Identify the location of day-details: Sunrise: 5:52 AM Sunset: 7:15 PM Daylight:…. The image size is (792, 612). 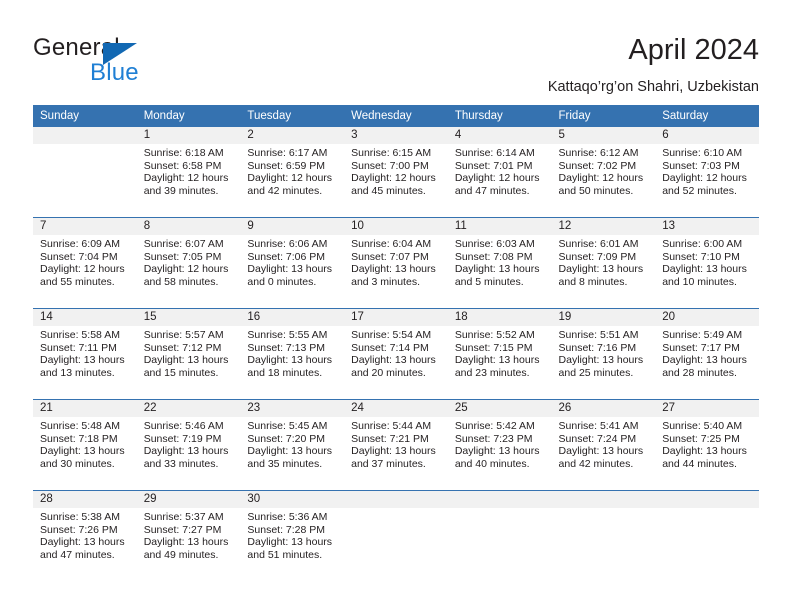
(500, 352).